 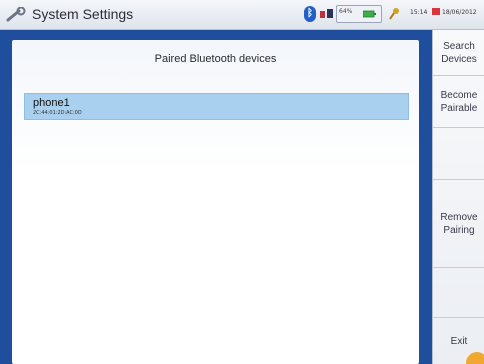 What do you see at coordinates (459, 341) in the screenshot?
I see `exit-label: Exit` at bounding box center [459, 341].